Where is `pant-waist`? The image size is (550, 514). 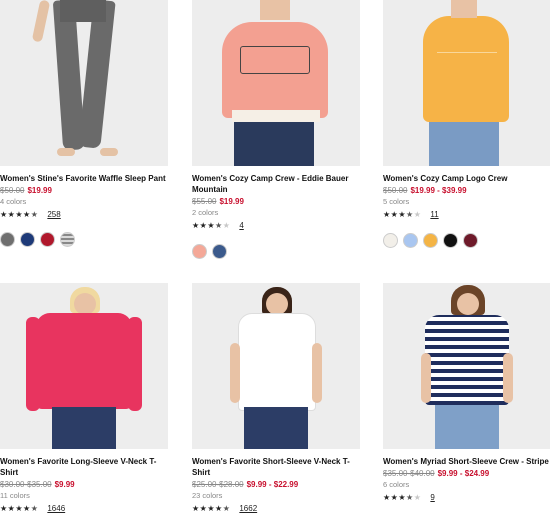 pant-waist is located at coordinates (83, 11).